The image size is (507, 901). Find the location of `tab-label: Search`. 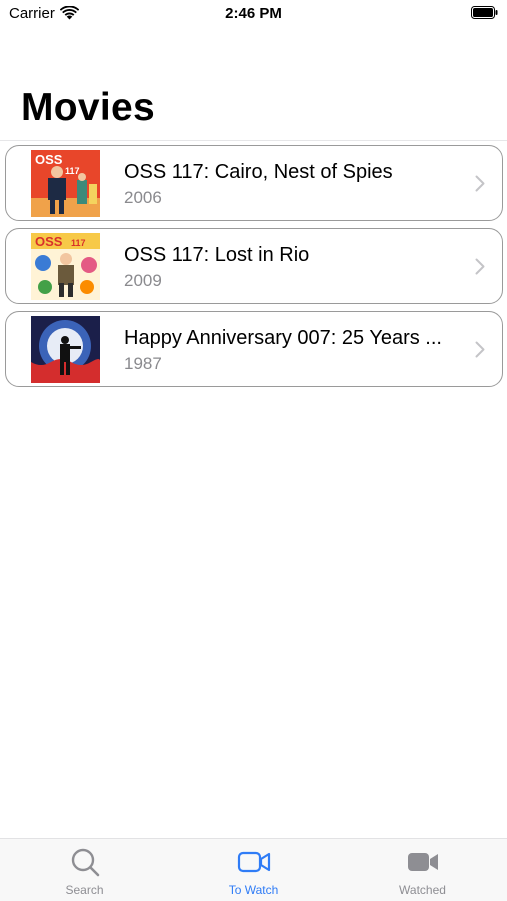

tab-label: Search is located at coordinates (84, 890).